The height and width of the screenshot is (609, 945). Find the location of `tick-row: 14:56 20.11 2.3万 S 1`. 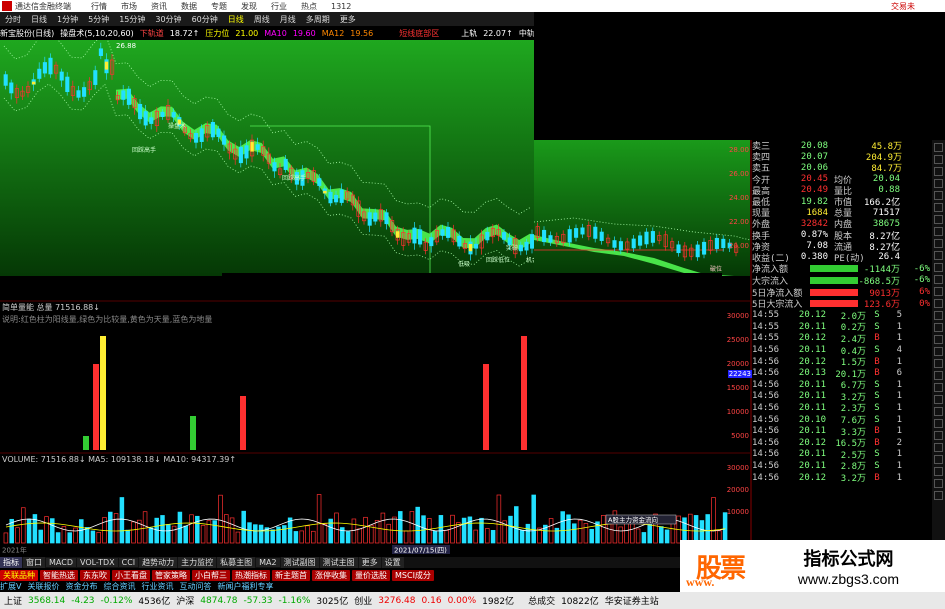

tick-row: 14:56 20.11 2.3万 S 1 is located at coordinates (848, 408).